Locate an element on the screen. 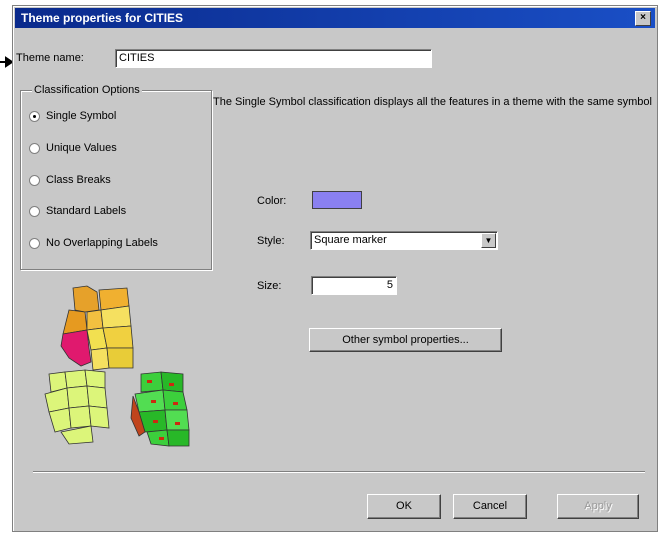 This screenshot has width=661, height=535. ok-button: OK is located at coordinates (404, 506).